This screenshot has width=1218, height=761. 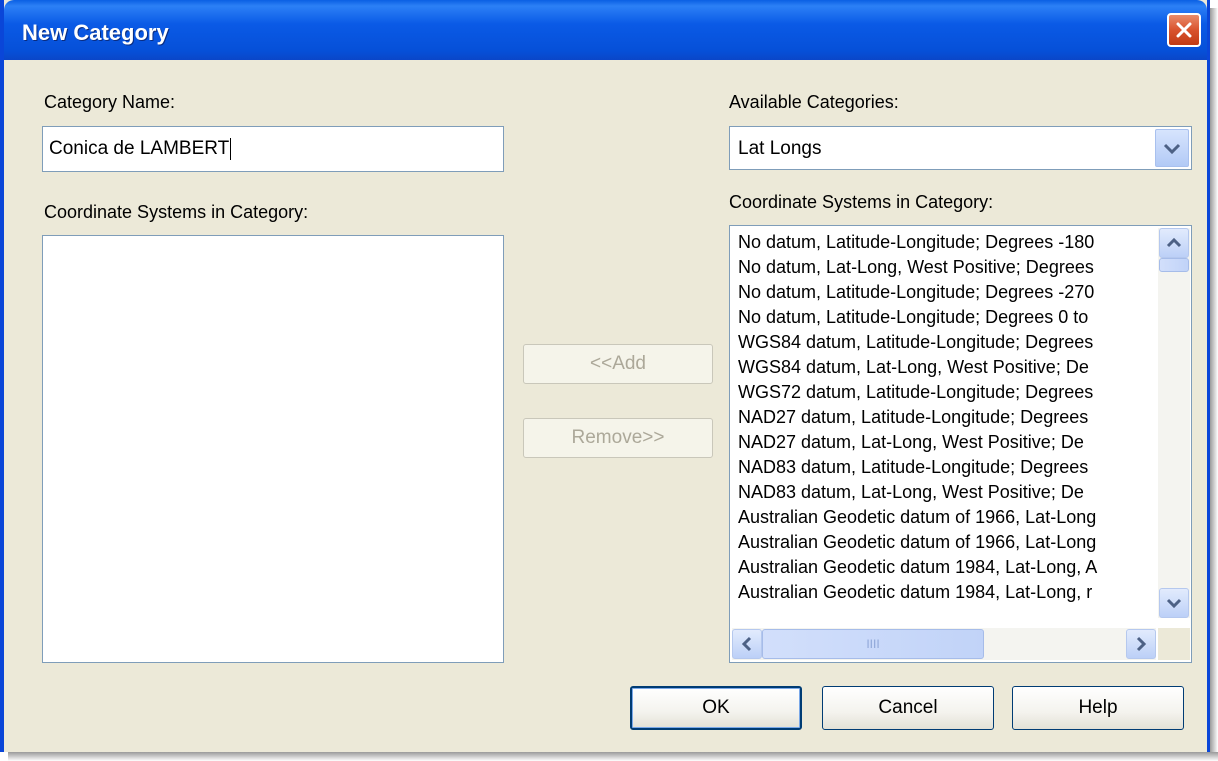 I want to click on list-item: NAD83 datum, Latitude-Longitude; Degrees, so click(x=945, y=467).